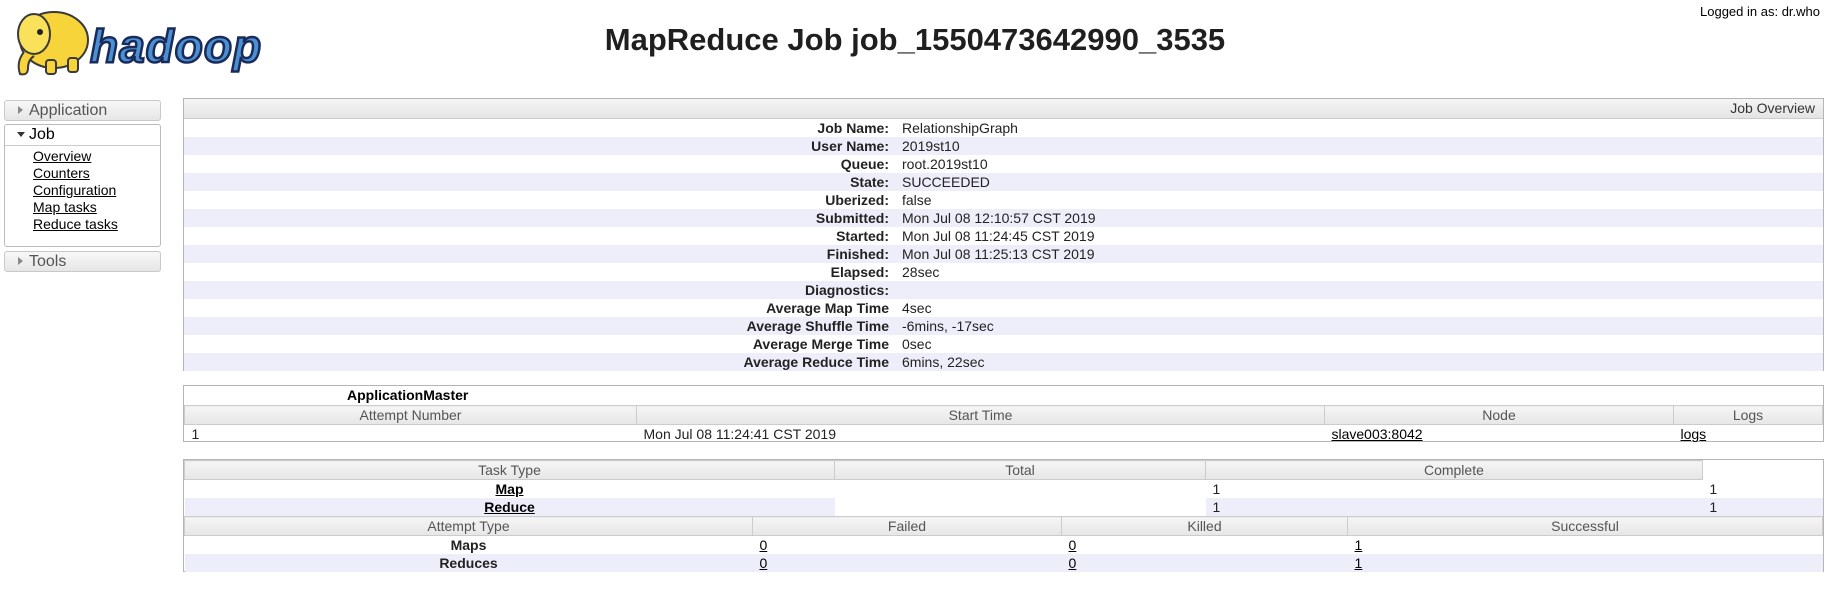 The image size is (1830, 595). I want to click on maps-failed-link: 0, so click(764, 545).